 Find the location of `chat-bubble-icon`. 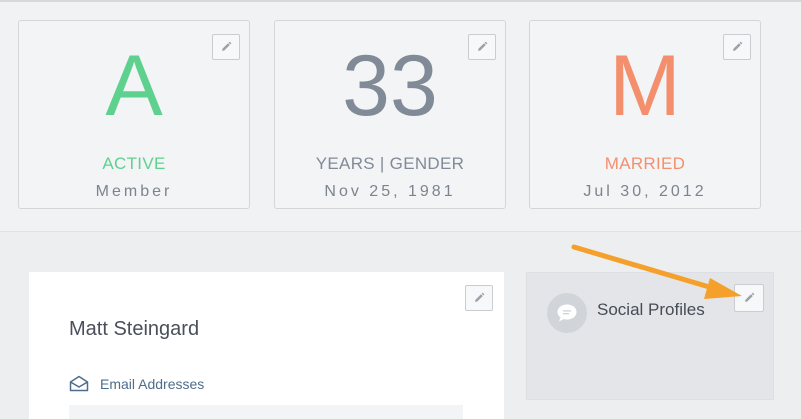

chat-bubble-icon is located at coordinates (567, 313).